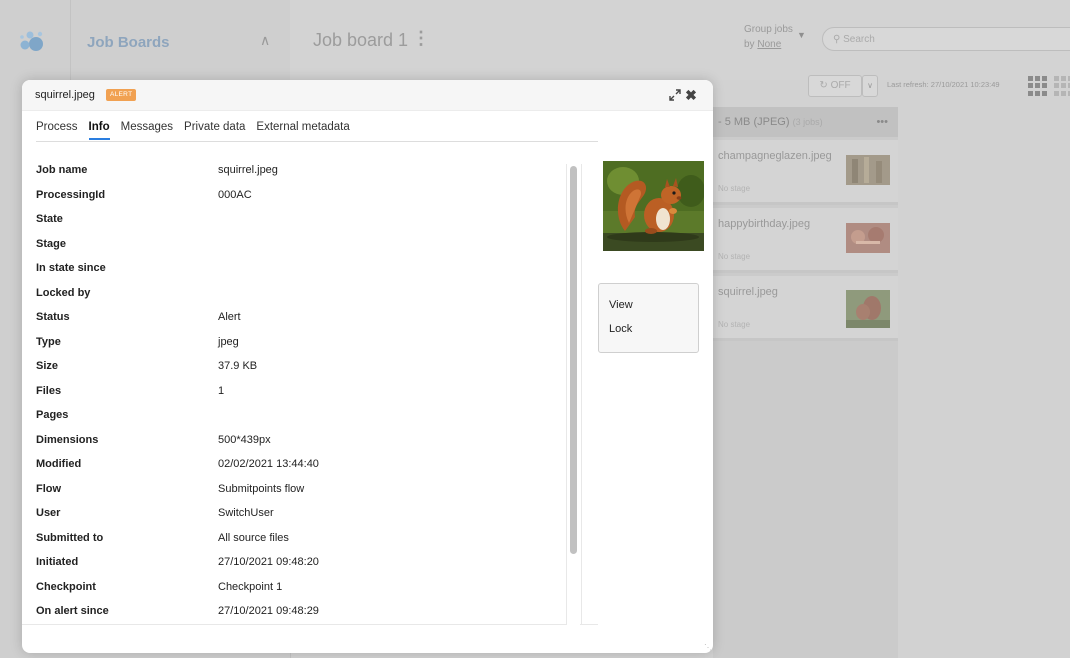 This screenshot has height=658, width=1070. Describe the element at coordinates (57, 562) in the screenshot. I see `info-key: Initiated` at that location.